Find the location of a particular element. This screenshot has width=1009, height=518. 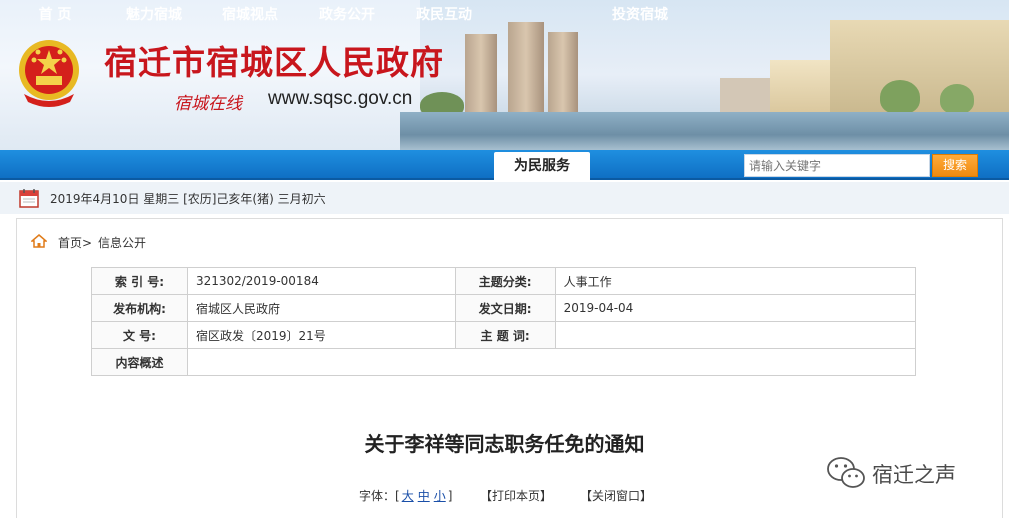

site-url: www.sqsc.gov.cn is located at coordinates (340, 98).